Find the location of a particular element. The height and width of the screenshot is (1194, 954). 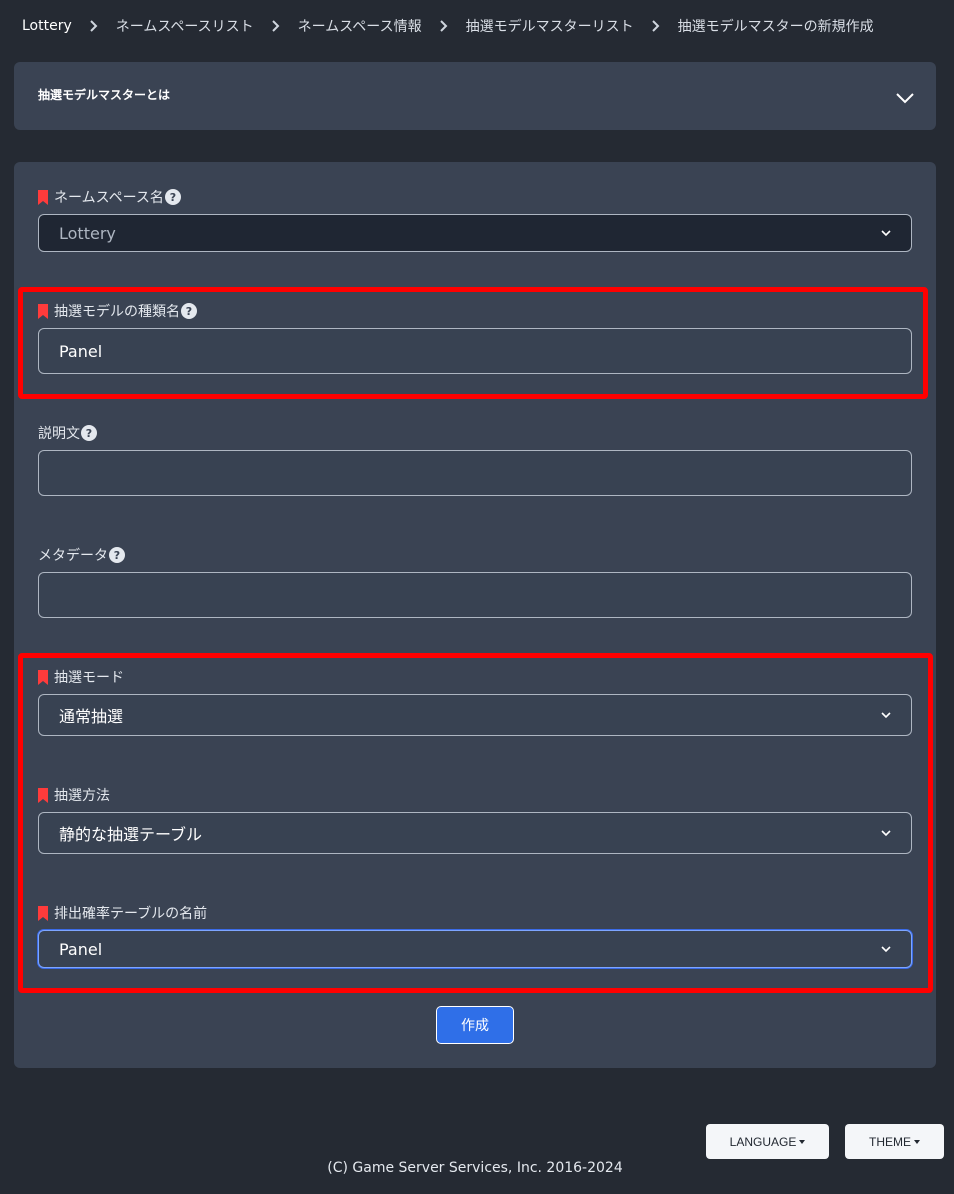

mode-select-value: 通常抽選 is located at coordinates (91, 716).